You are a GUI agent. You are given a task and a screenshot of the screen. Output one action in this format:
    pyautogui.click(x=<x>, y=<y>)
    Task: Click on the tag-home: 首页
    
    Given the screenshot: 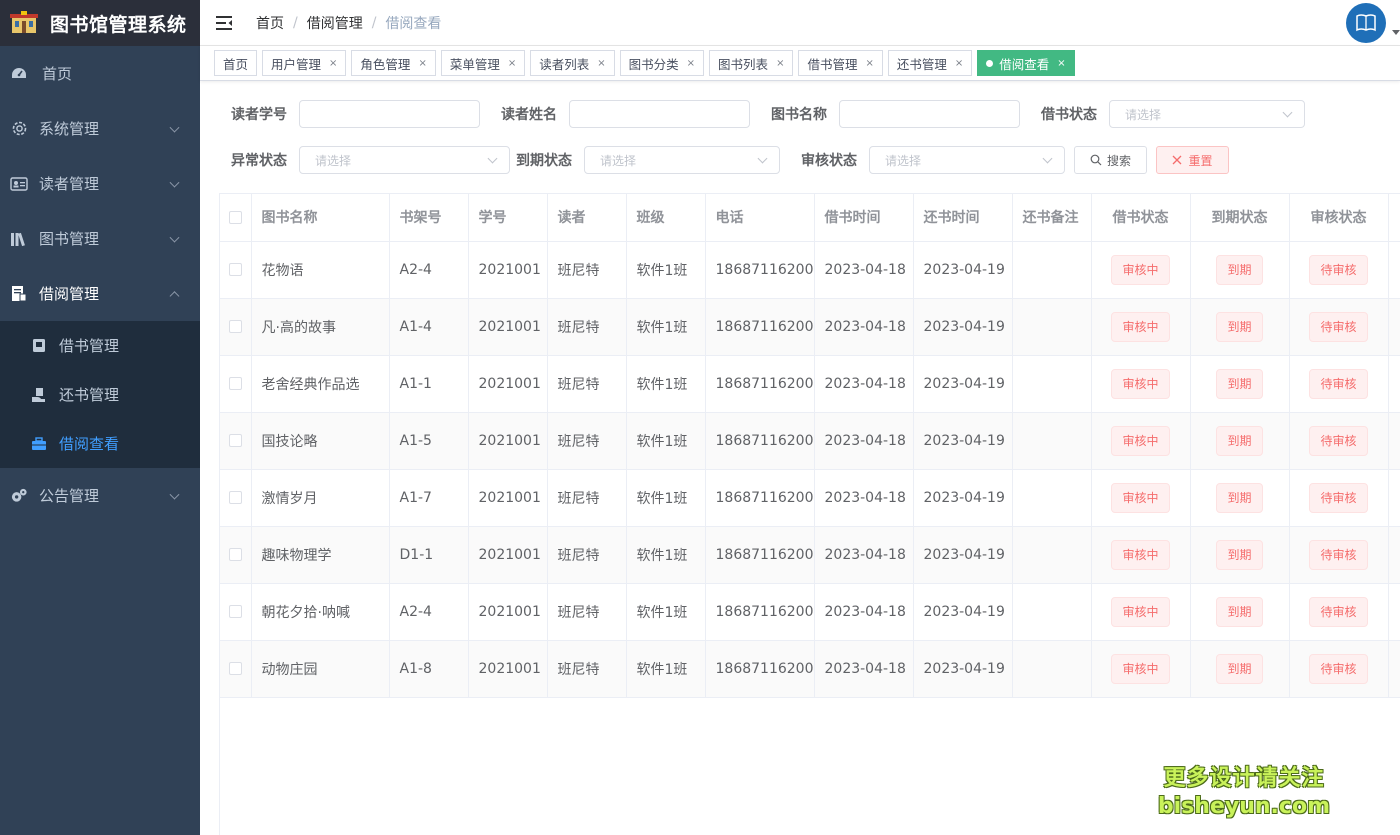 What is the action you would take?
    pyautogui.click(x=236, y=63)
    